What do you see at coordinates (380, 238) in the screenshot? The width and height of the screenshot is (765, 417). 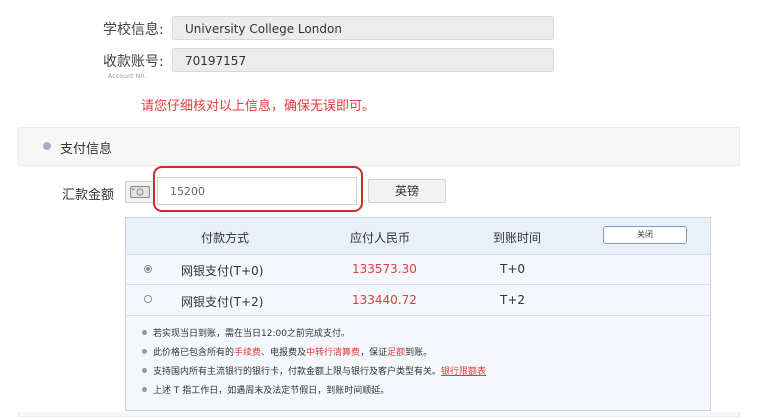 I see `header-rmb: 应付人民币` at bounding box center [380, 238].